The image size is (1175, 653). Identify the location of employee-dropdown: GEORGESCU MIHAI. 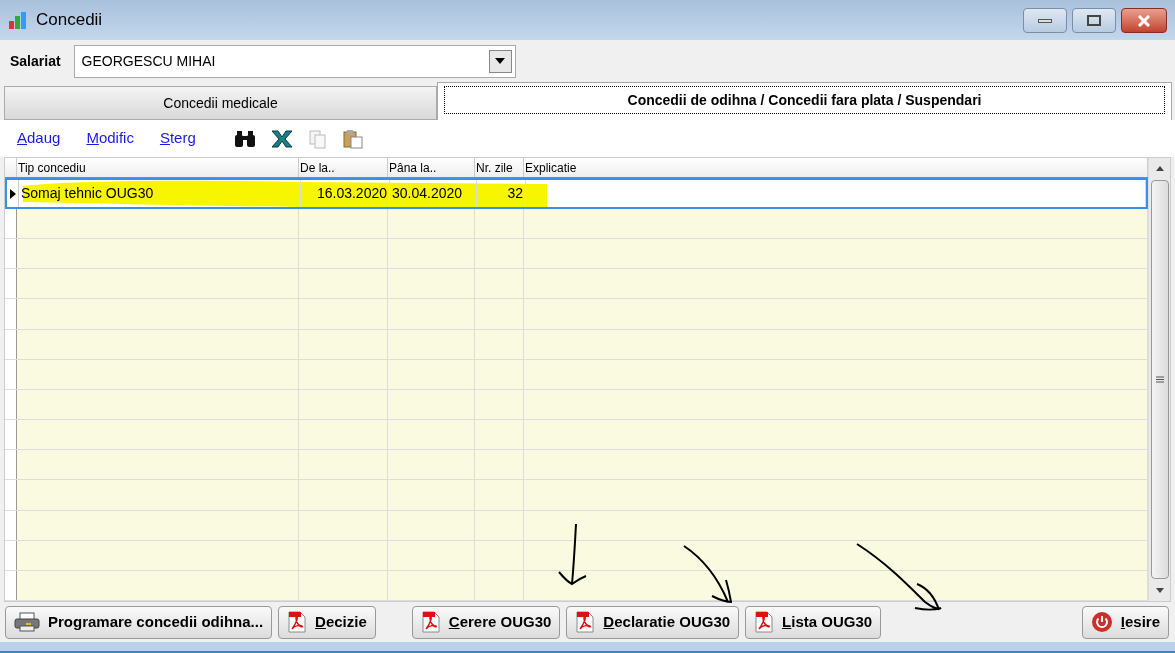
(294, 61).